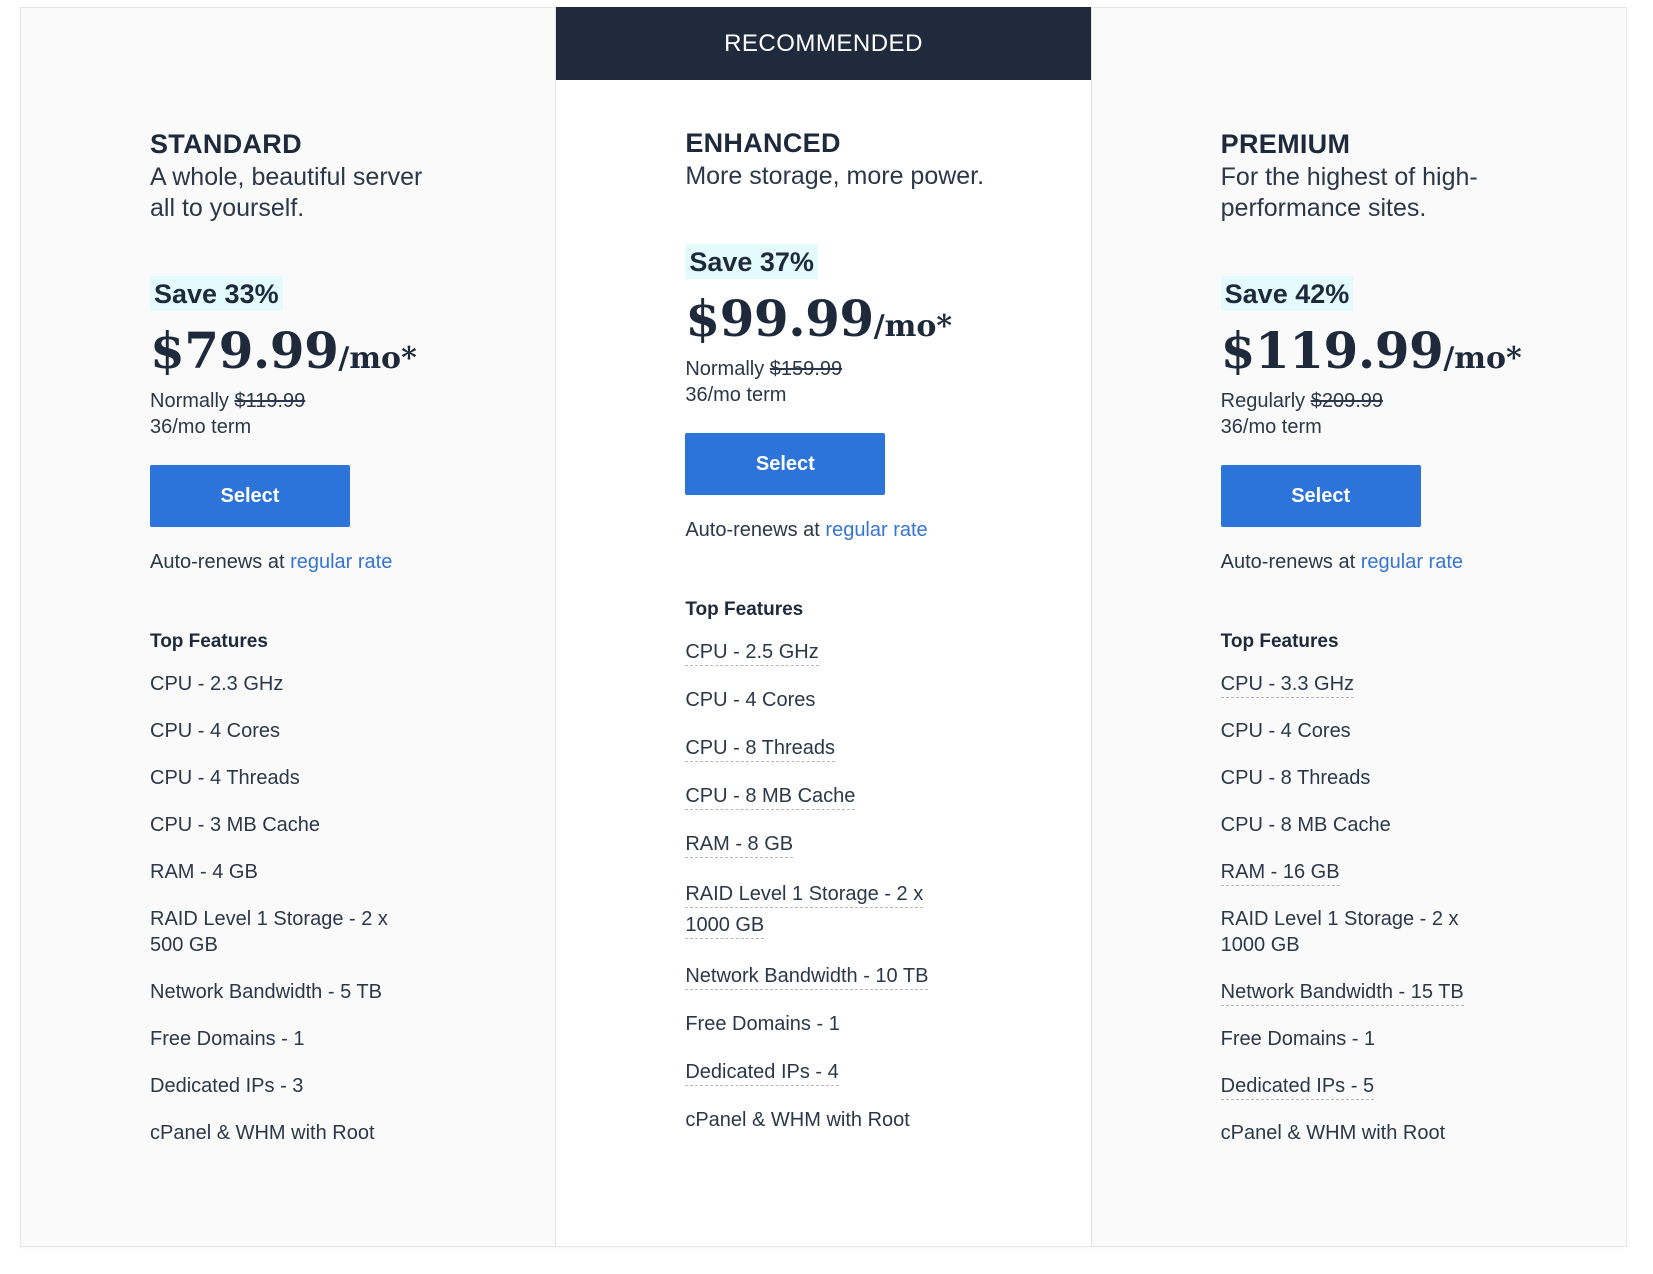 This screenshot has height=1274, width=1653. I want to click on feature-item: Dedicated IPs - 3, so click(285, 1086).